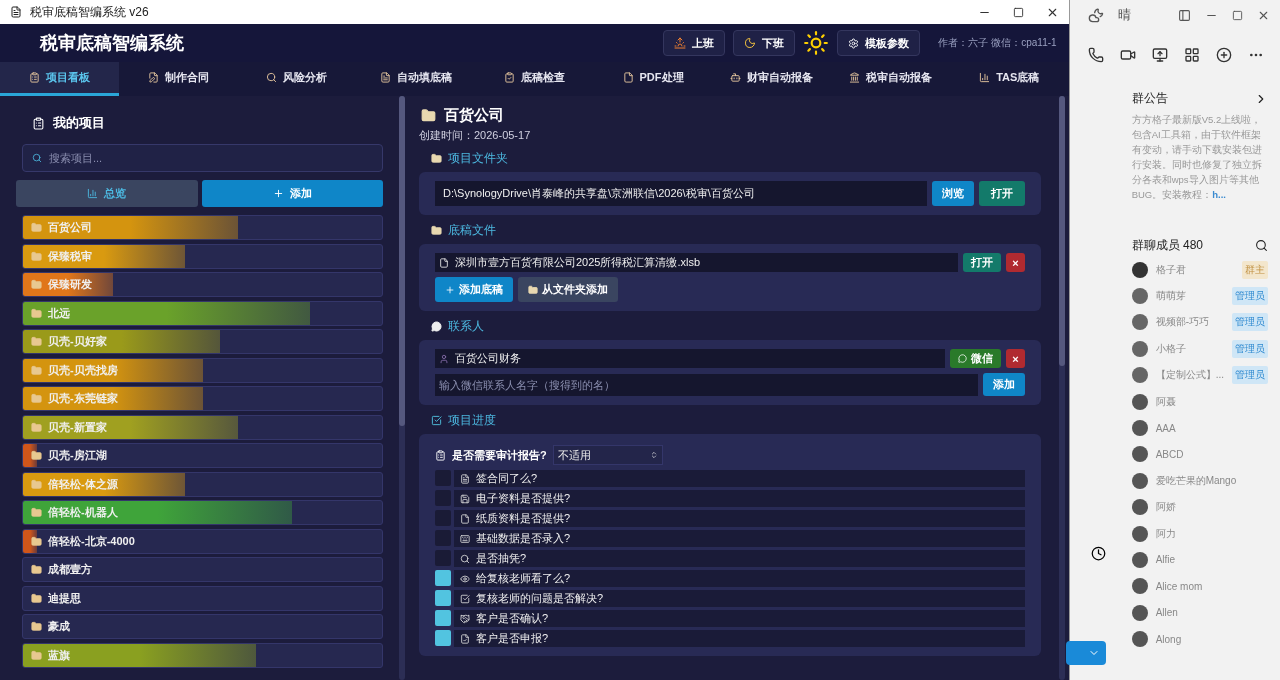 The height and width of the screenshot is (680, 1280). What do you see at coordinates (1124, 15) in the screenshot?
I see `weather-text: 晴` at bounding box center [1124, 15].